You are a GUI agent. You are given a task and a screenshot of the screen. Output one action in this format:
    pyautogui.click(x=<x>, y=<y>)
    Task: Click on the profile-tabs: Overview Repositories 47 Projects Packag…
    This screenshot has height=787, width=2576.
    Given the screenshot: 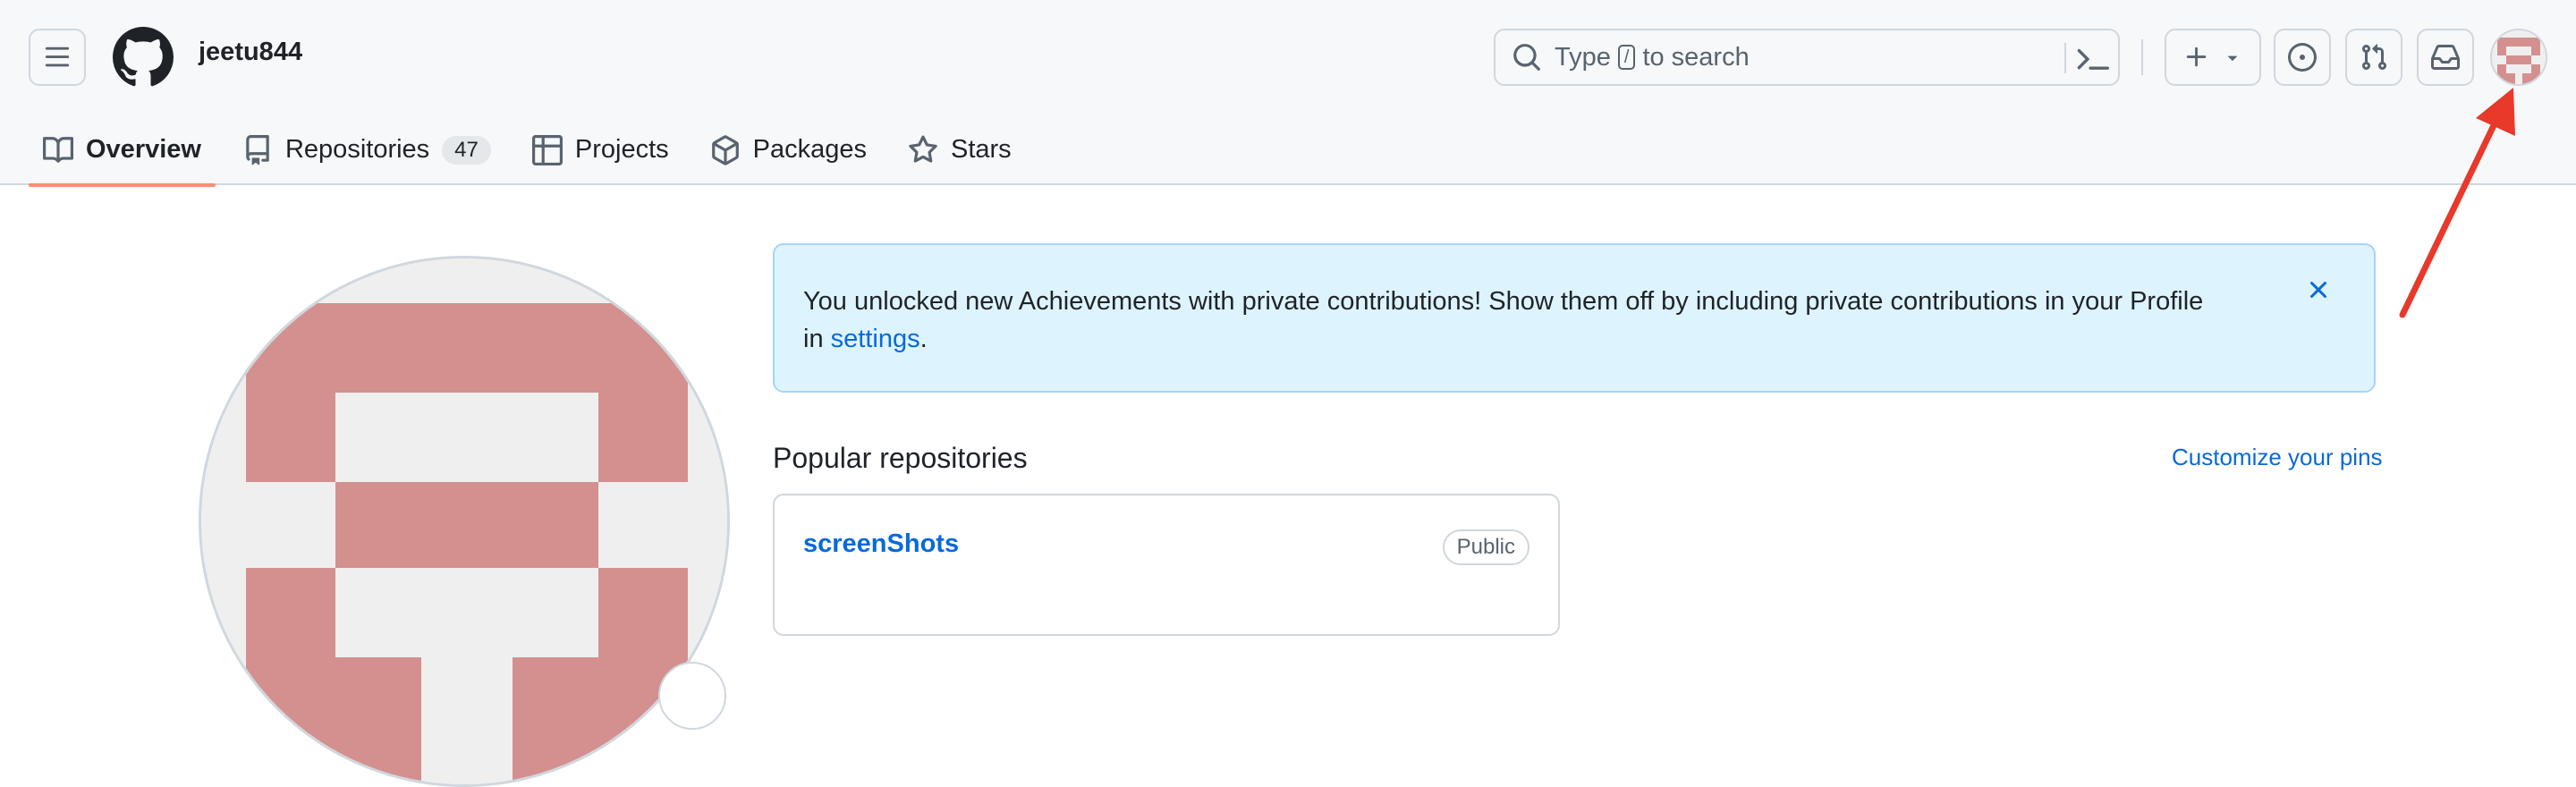 What is the action you would take?
    pyautogui.click(x=533, y=150)
    